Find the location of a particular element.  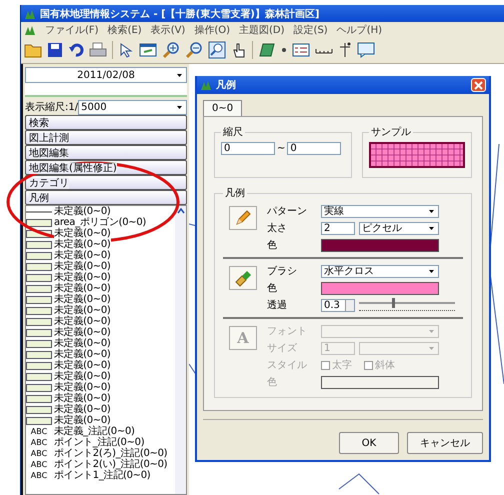

undo-icon is located at coordinates (76, 50).